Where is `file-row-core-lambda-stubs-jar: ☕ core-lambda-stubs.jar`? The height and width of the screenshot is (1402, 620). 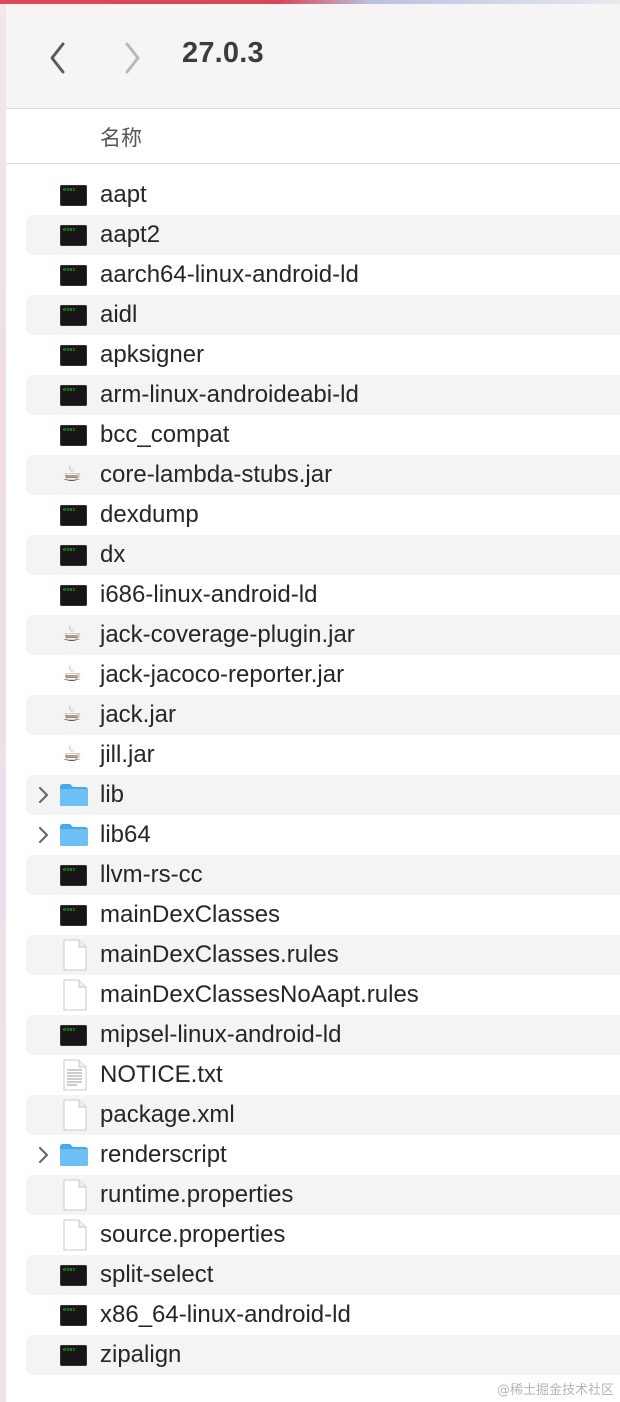
file-row-core-lambda-stubs-jar: ☕ core-lambda-stubs.jar is located at coordinates (323, 475).